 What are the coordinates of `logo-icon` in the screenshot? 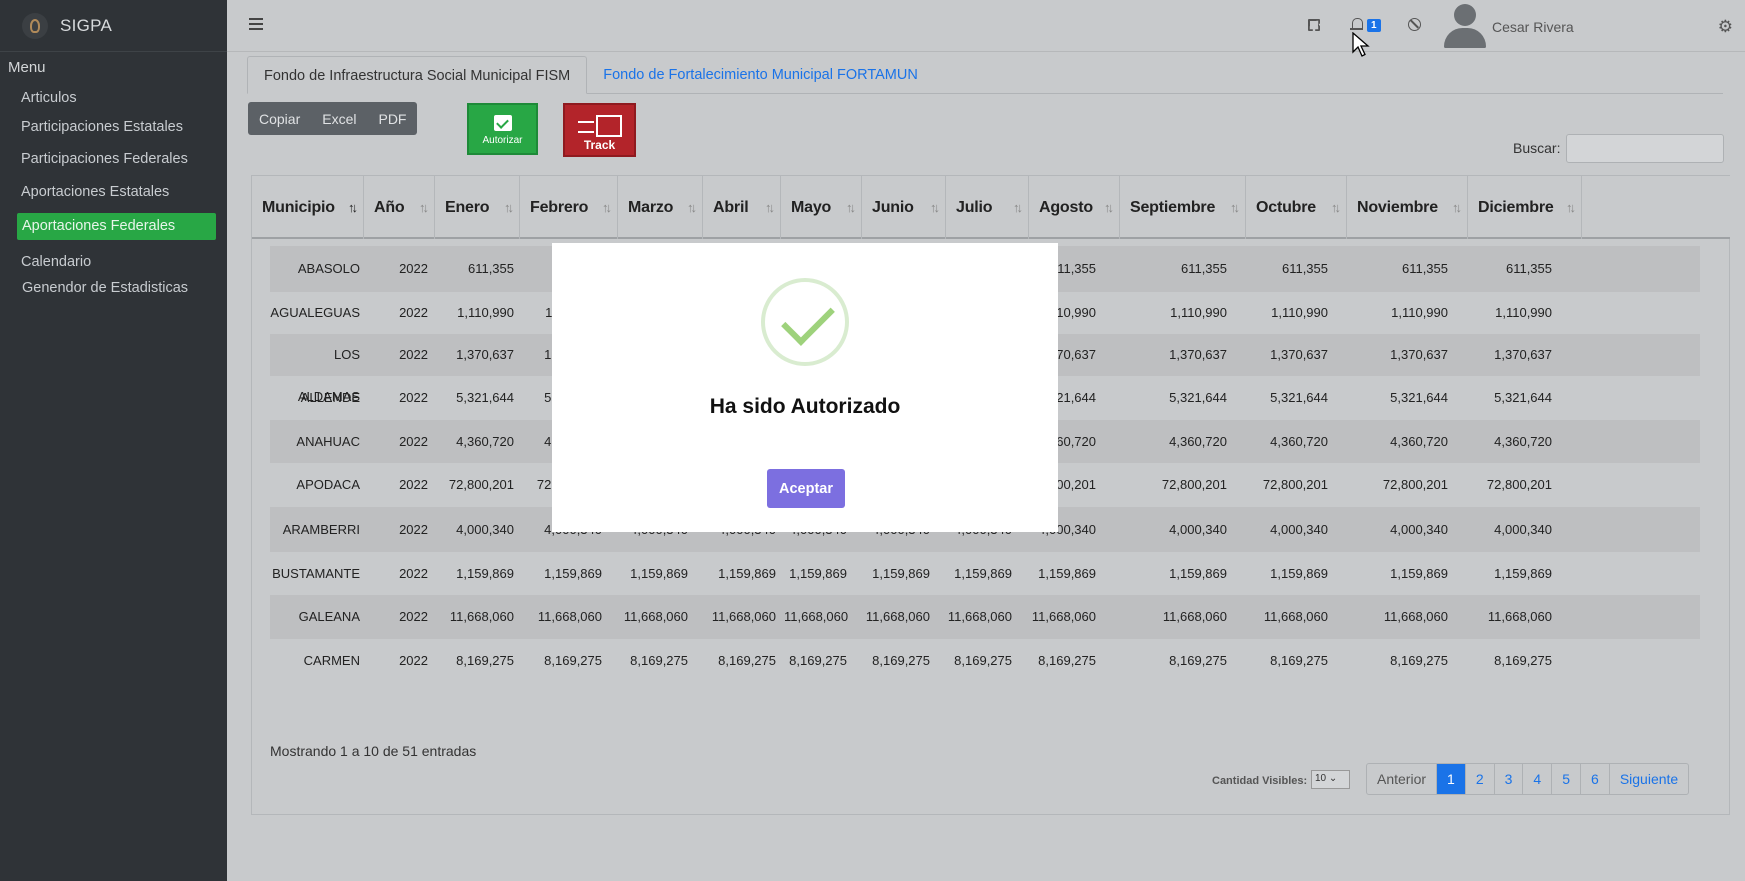 It's located at (35, 25).